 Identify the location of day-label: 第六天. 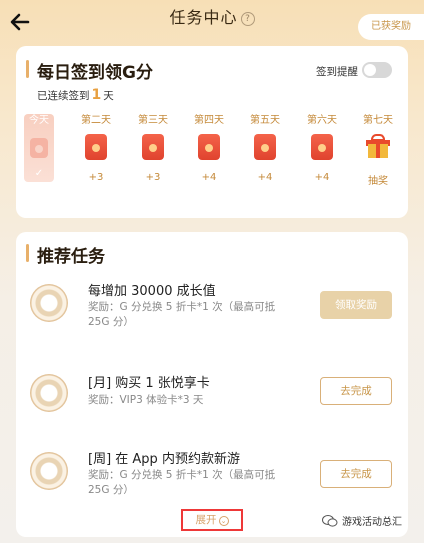
(322, 120).